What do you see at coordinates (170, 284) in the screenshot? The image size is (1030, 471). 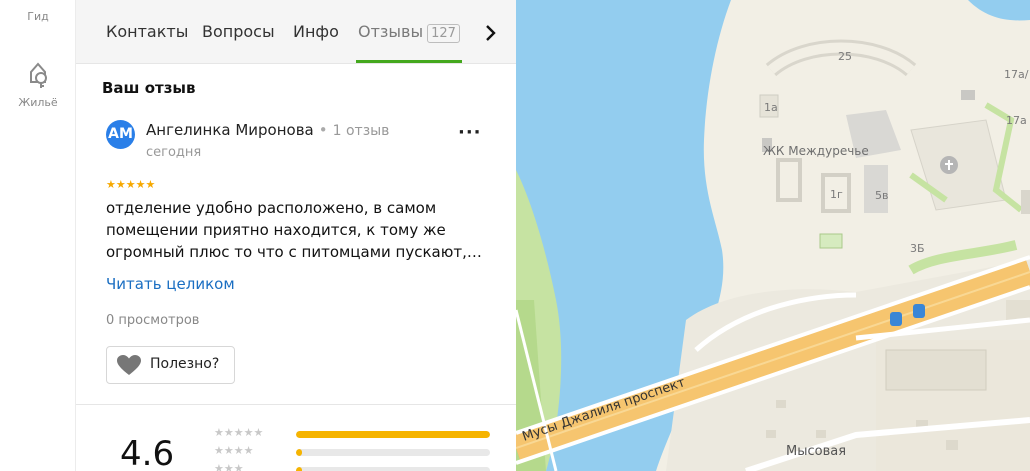 I see `read-more-link: Читать целиком` at bounding box center [170, 284].